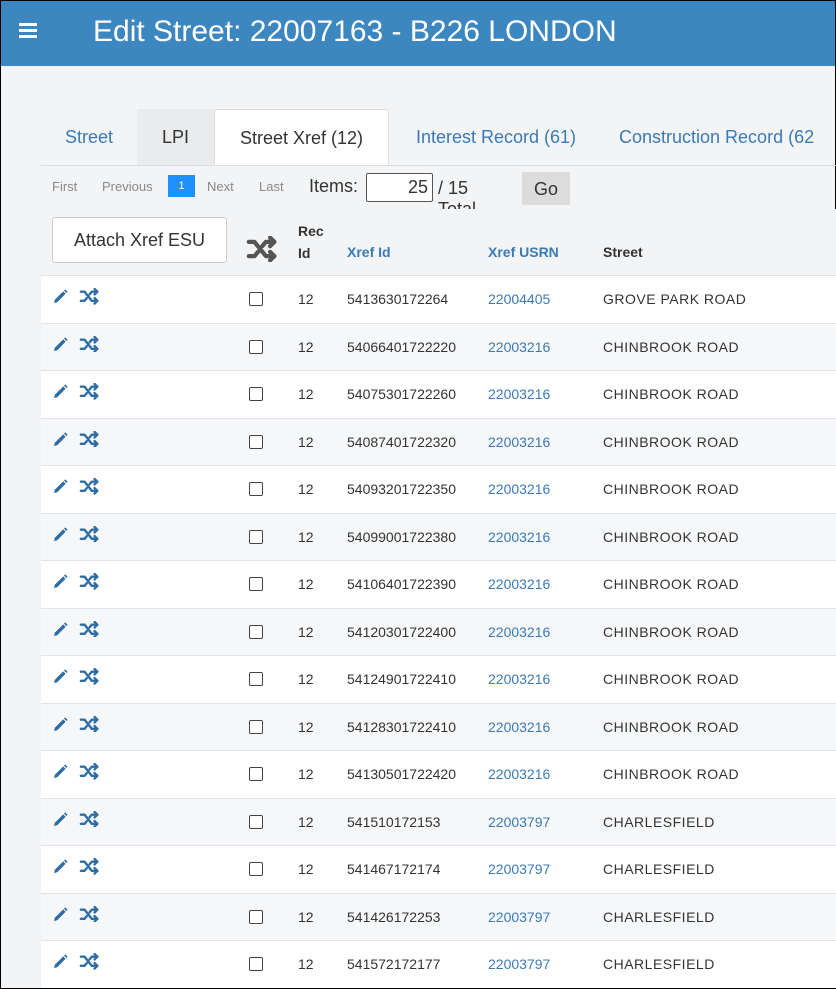 This screenshot has height=989, width=836. Describe the element at coordinates (64, 186) in the screenshot. I see `pager-first: First` at that location.